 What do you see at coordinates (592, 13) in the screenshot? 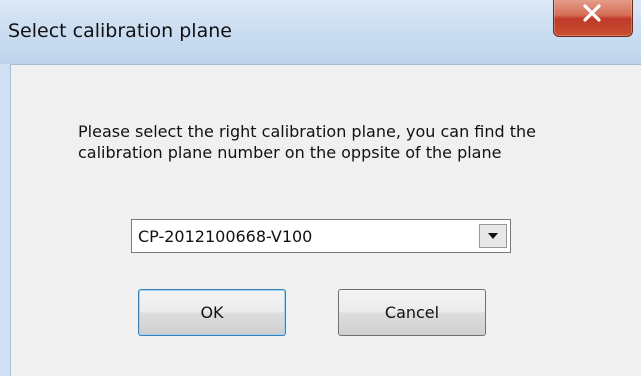
I see `close-icon` at bounding box center [592, 13].